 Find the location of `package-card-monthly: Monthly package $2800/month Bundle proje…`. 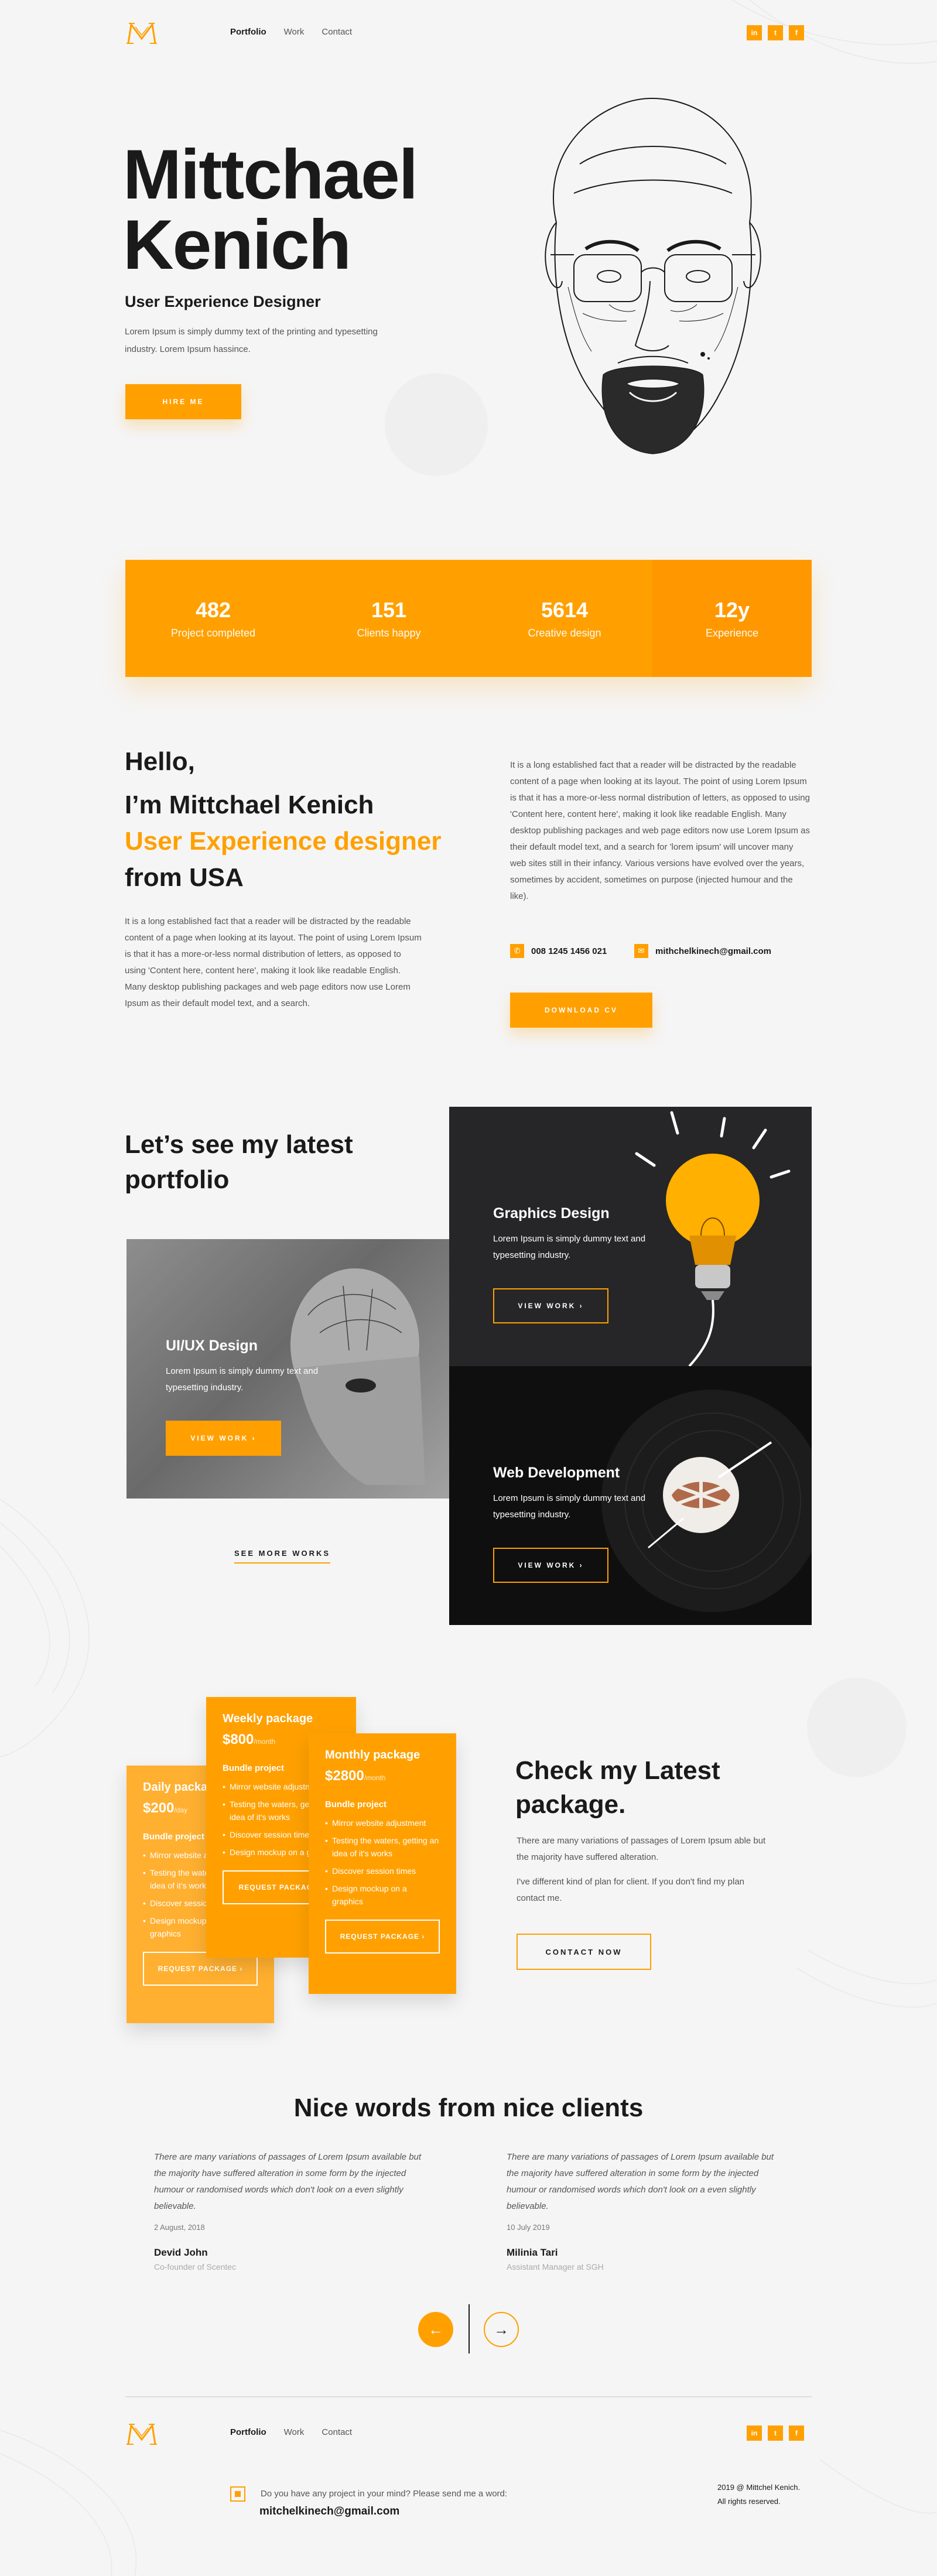

package-card-monthly: Monthly package $2800/month Bundle proje… is located at coordinates (382, 1864).